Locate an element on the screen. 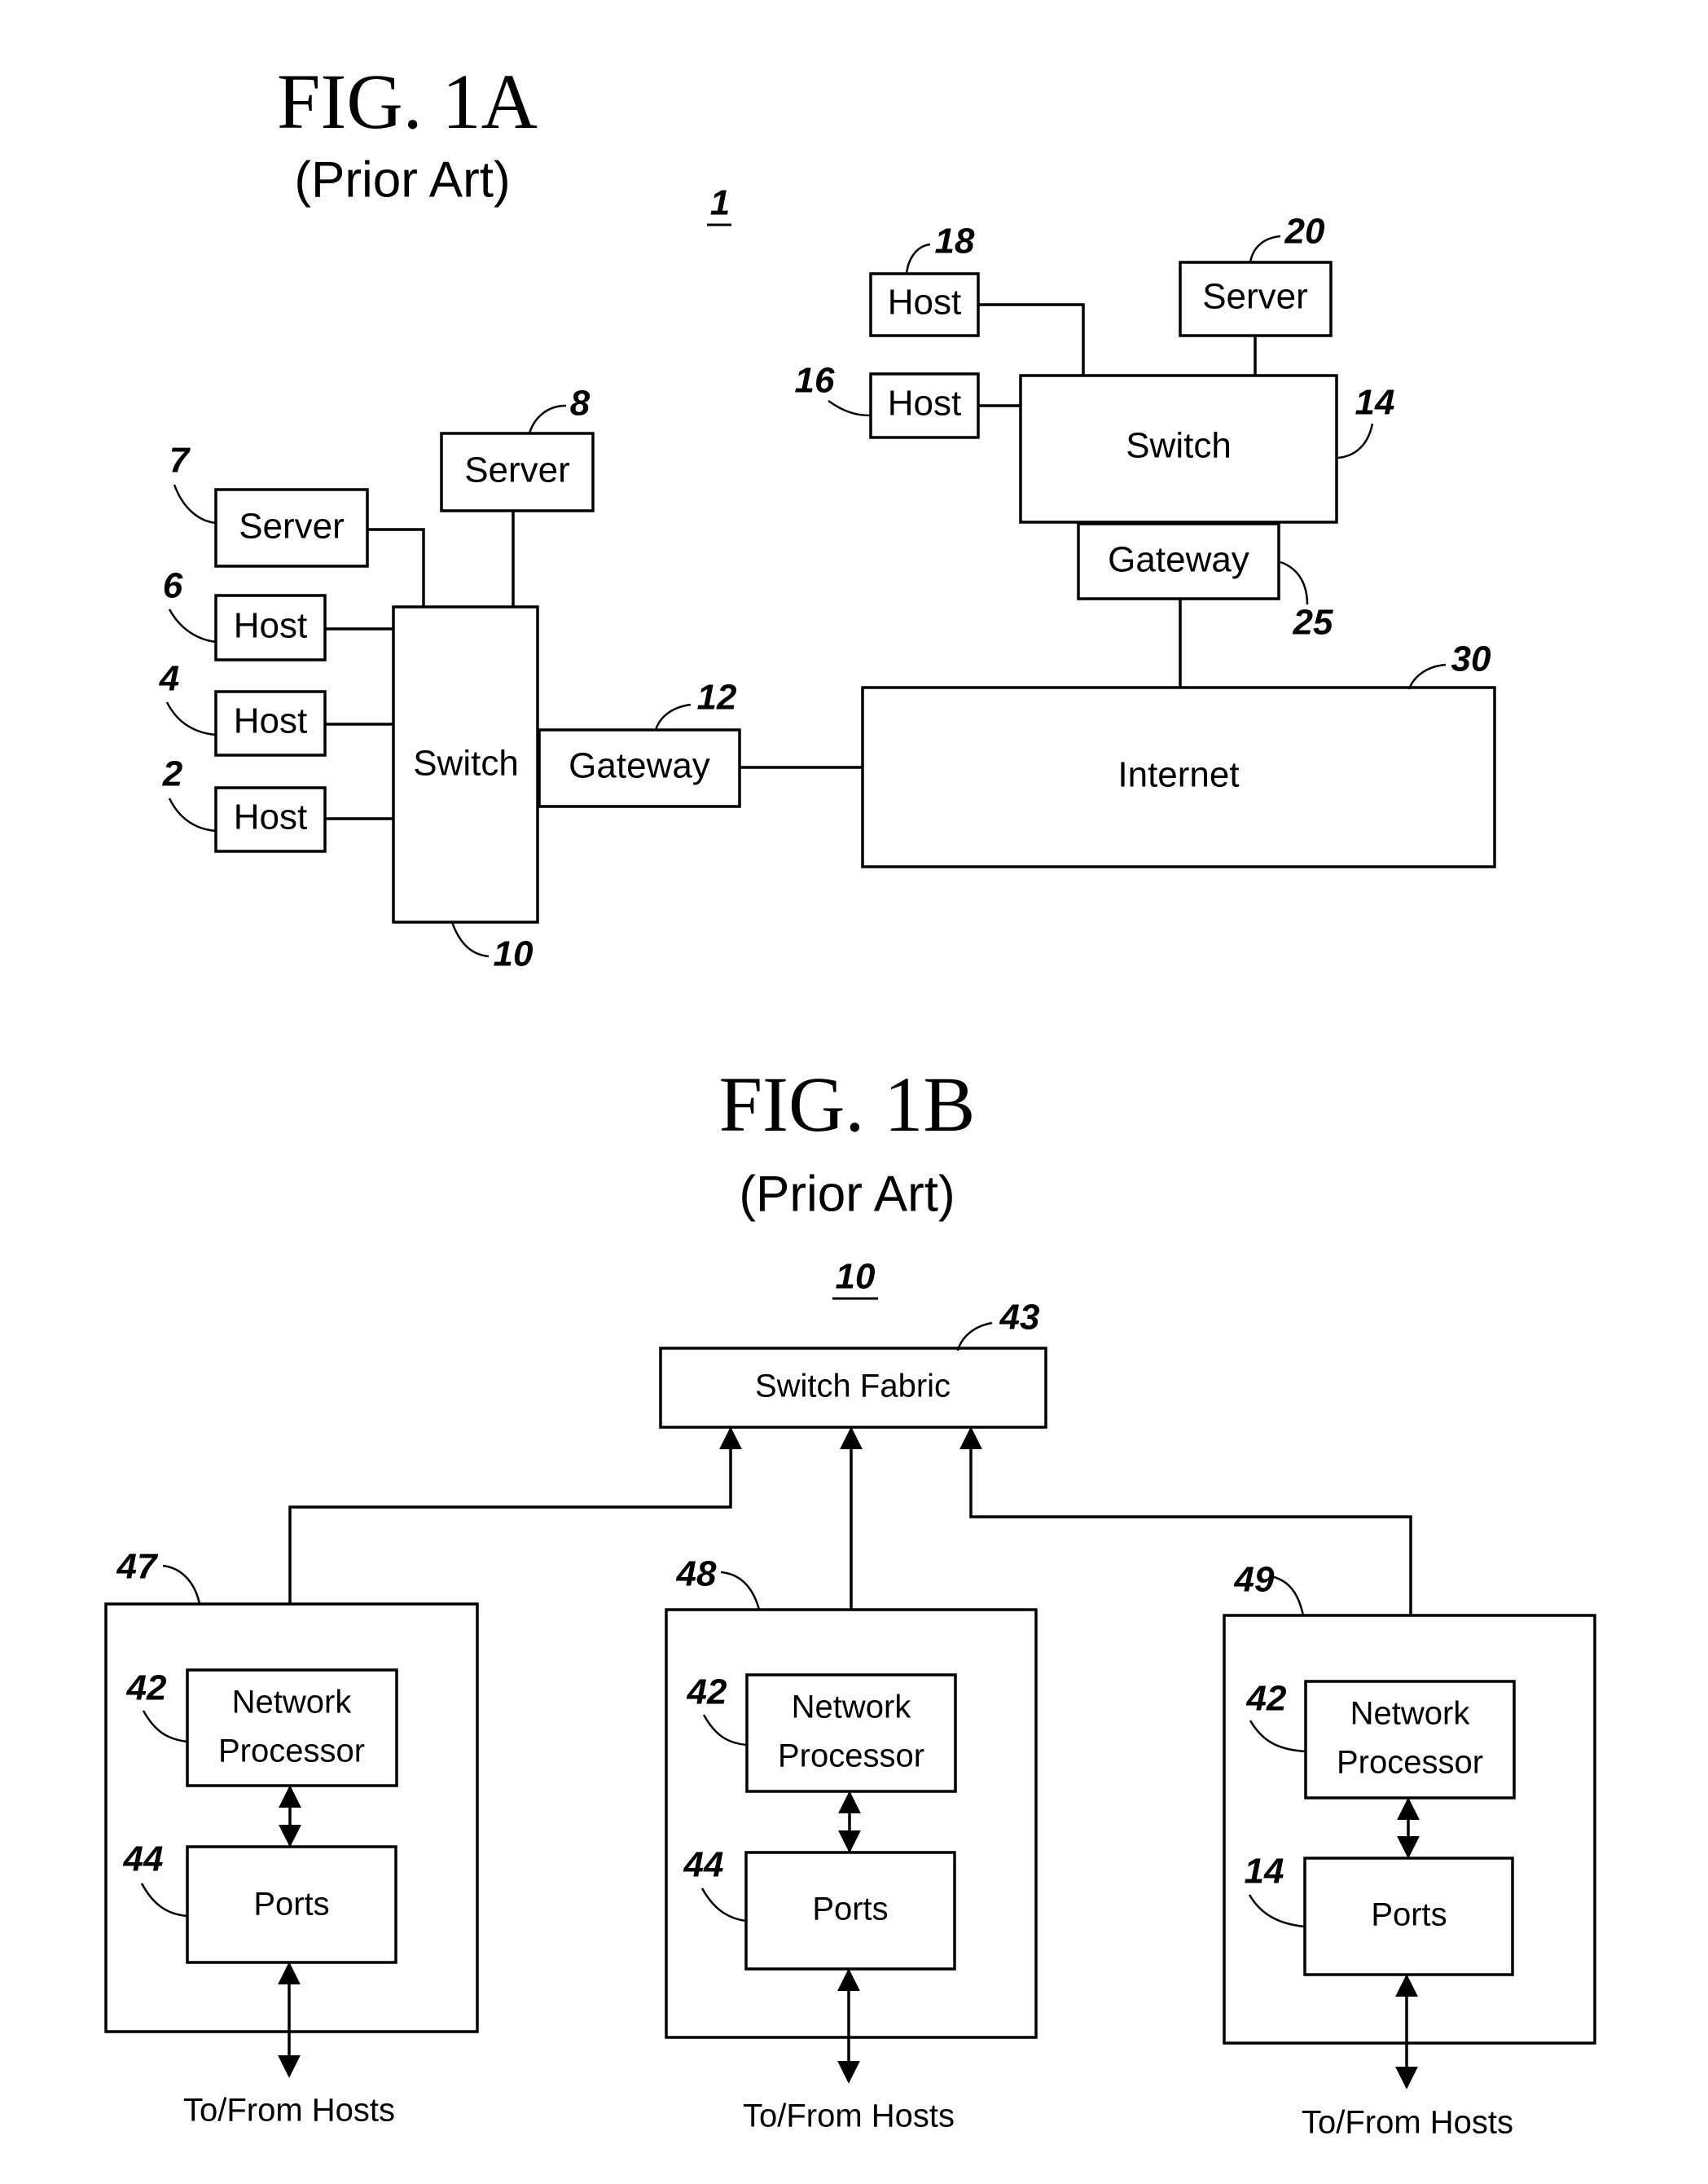 This screenshot has height=2184, width=1708. node-switch-10: Switch 10 is located at coordinates (465, 789).